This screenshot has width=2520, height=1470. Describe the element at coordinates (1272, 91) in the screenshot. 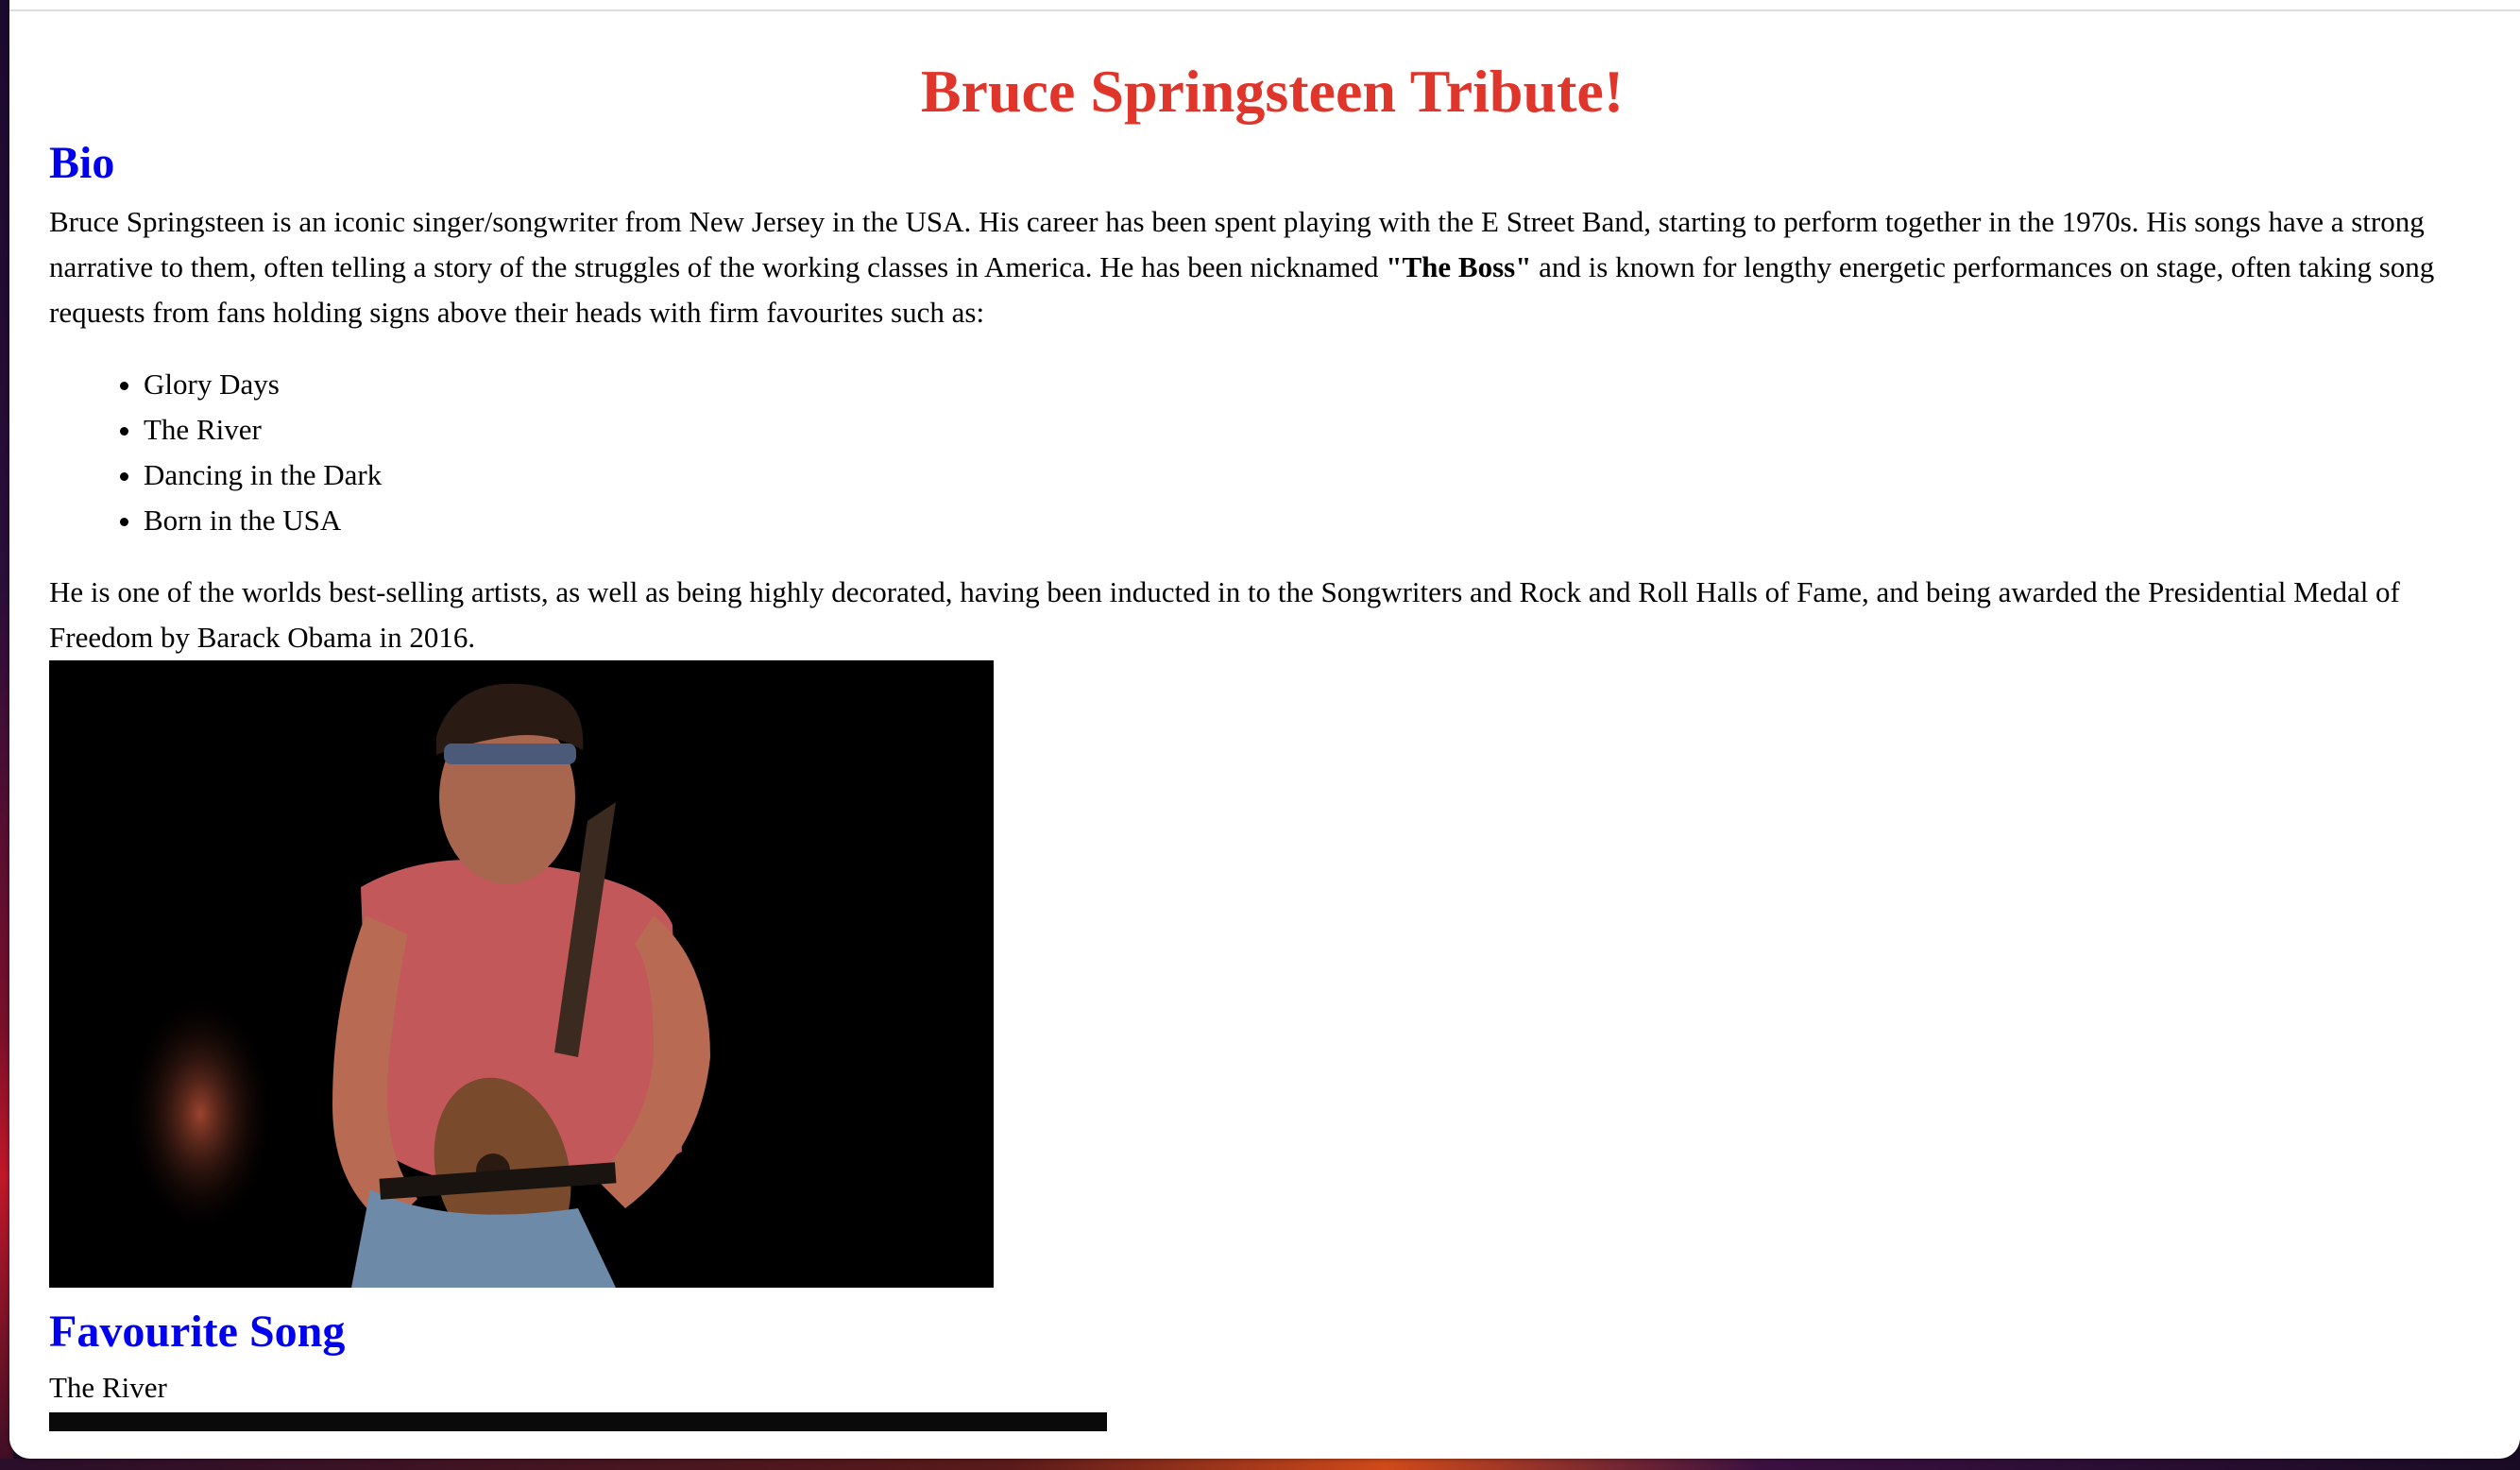

I see `page-title: Bruce Springsteen Tribute!` at that location.